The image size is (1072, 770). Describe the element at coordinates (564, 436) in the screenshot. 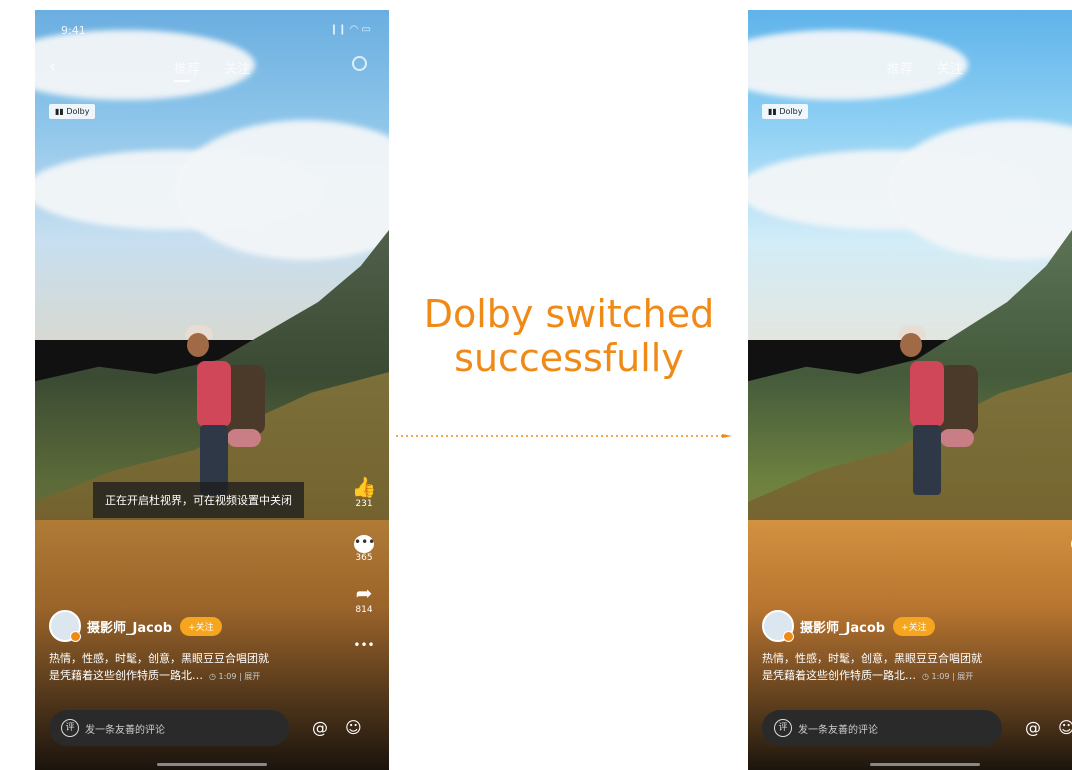

I see `transition-arrow-icon` at that location.